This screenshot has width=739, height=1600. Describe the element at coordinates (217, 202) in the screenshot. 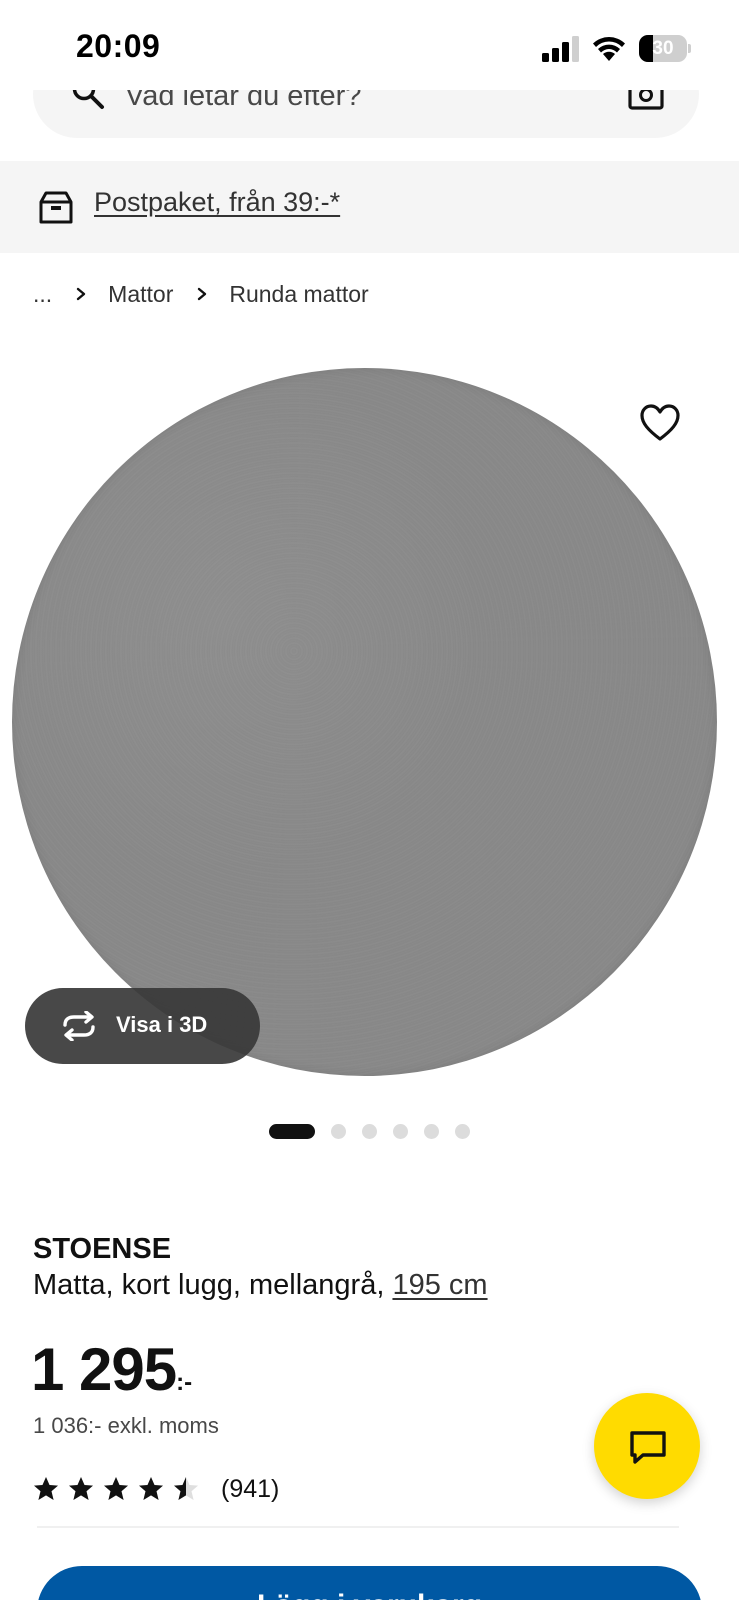

I see `delivery-banner-link: Postpaket, från 39:-*` at that location.